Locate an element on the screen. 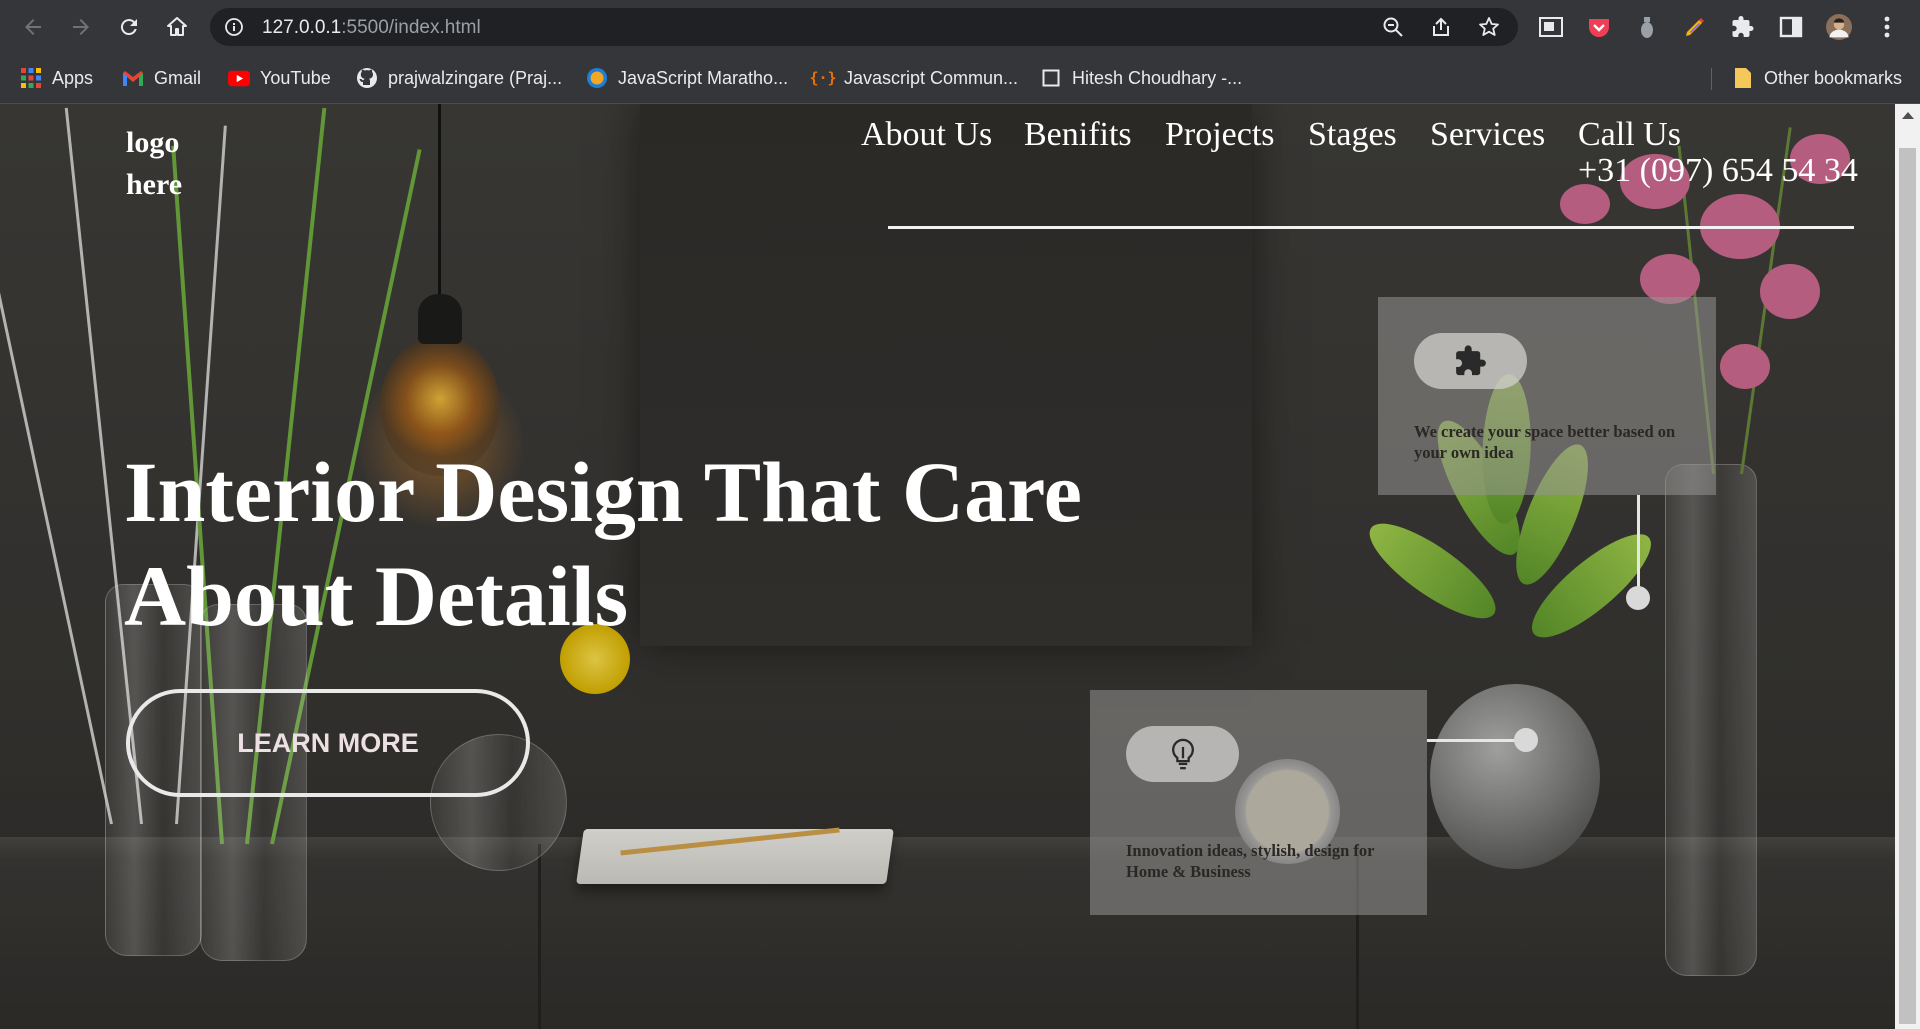 This screenshot has height=1029, width=1920. folder-icon is located at coordinates (1743, 78).